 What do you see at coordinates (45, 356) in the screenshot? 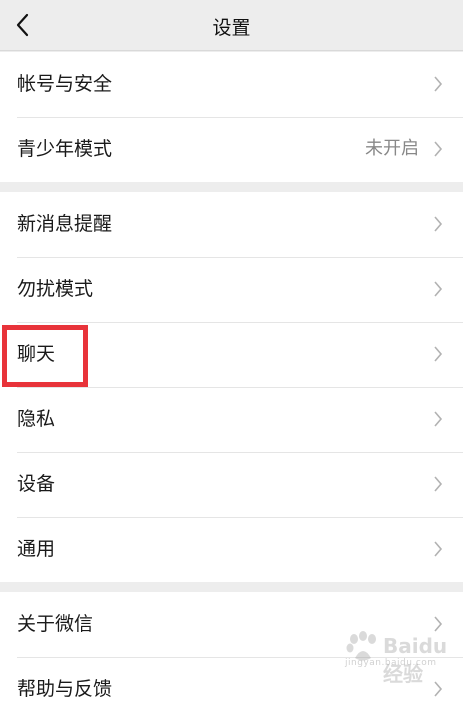
I see `highlight-box` at bounding box center [45, 356].